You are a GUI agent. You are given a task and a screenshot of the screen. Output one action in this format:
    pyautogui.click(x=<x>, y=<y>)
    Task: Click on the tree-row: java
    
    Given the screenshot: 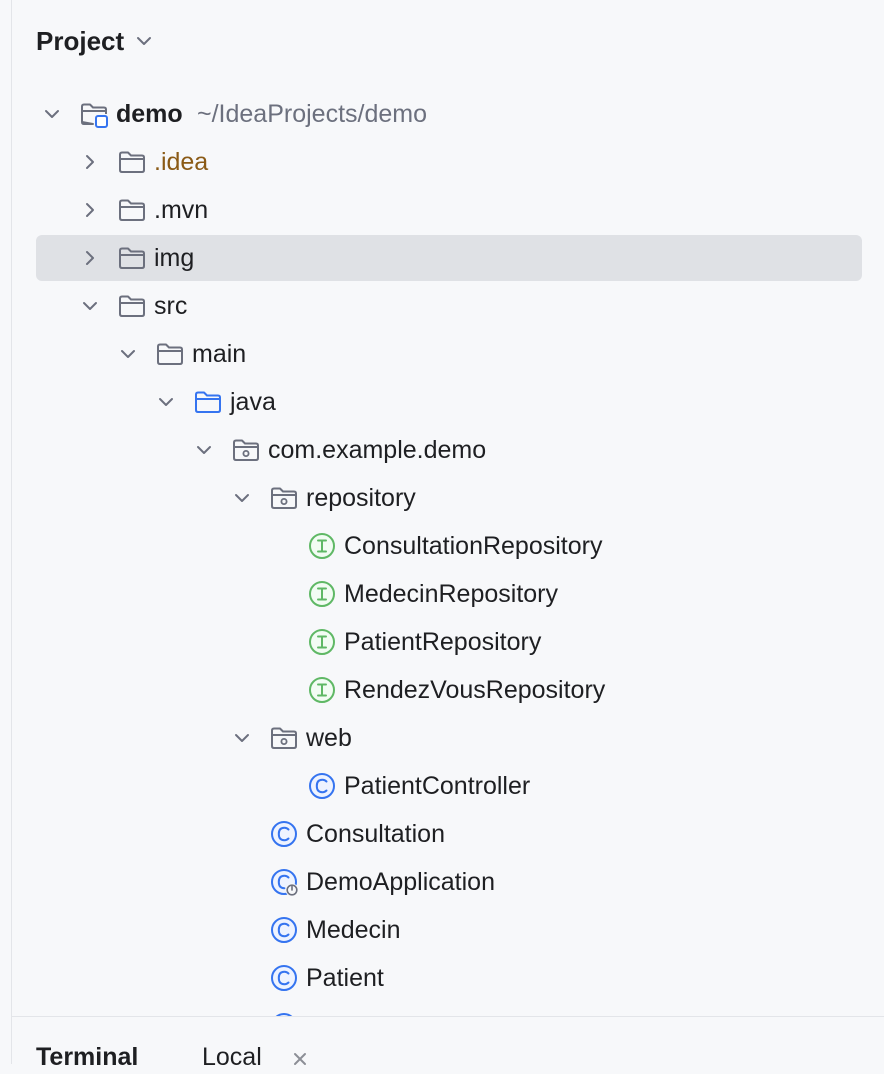 What is the action you would take?
    pyautogui.click(x=448, y=402)
    